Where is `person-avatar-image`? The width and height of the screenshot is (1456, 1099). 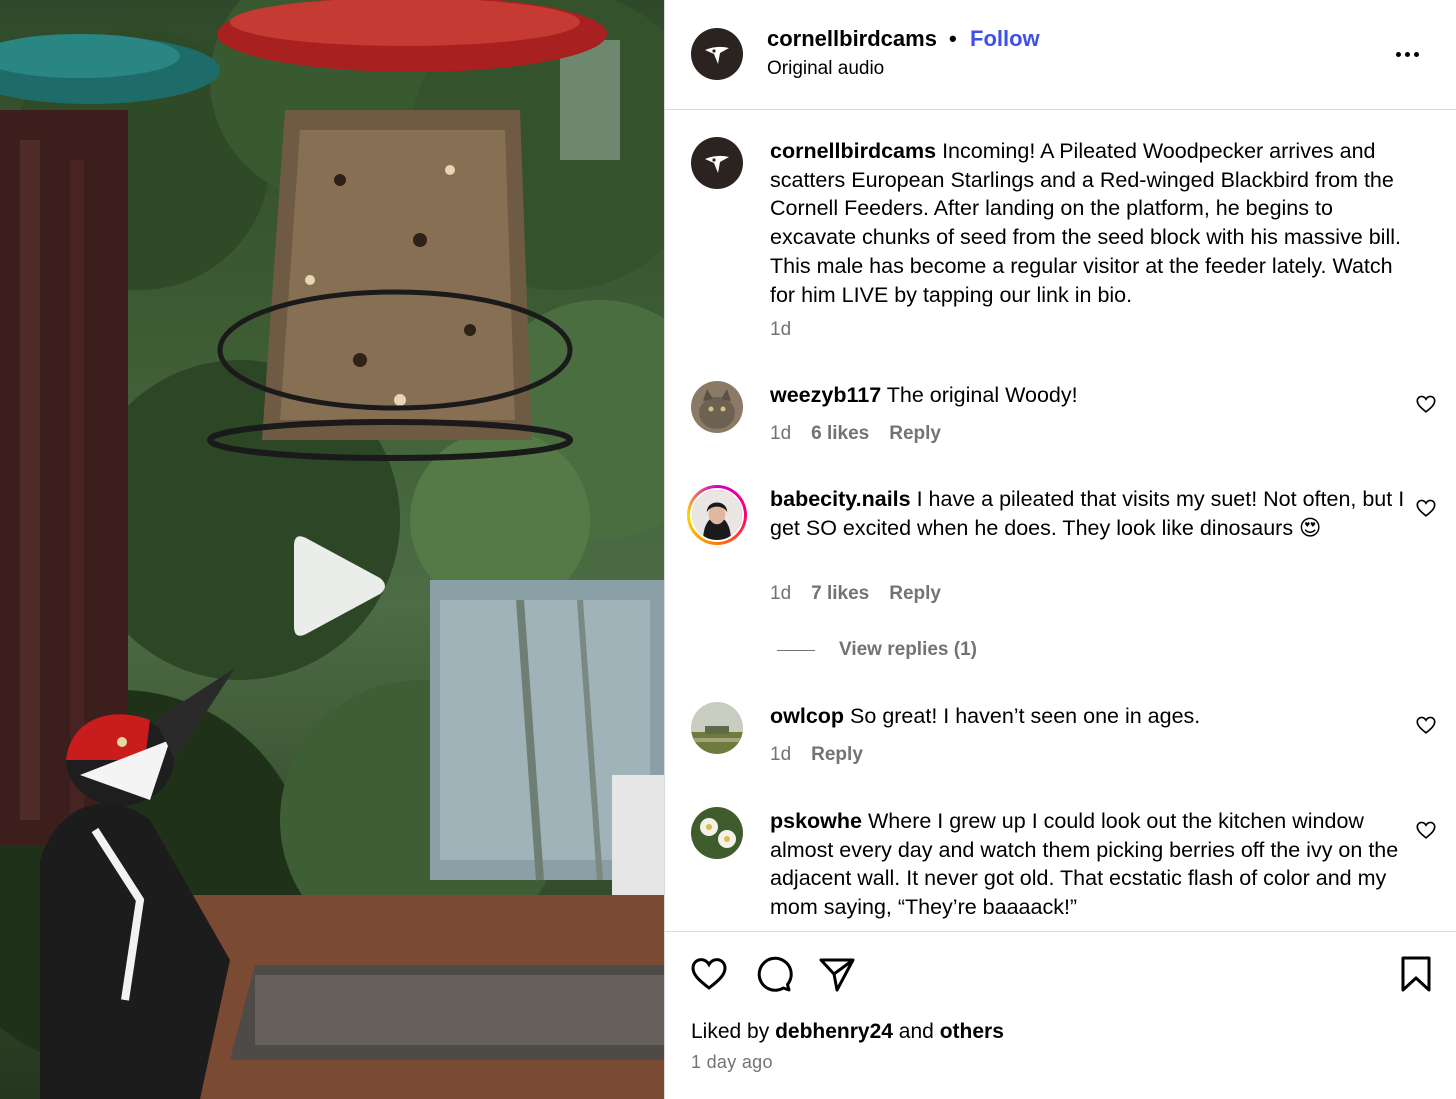 person-avatar-image is located at coordinates (717, 515).